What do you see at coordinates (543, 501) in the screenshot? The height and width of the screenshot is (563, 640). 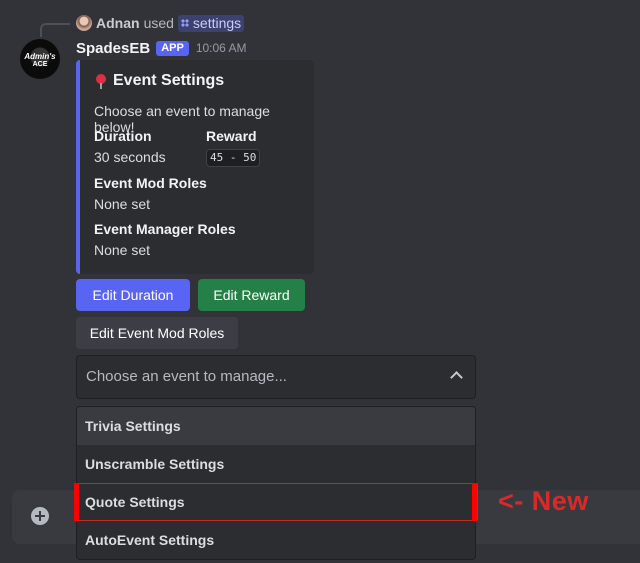 I see `new-annotation-label: <- New` at bounding box center [543, 501].